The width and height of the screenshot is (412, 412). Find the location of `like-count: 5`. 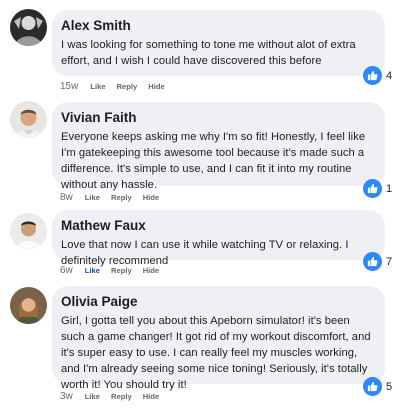

like-count: 5 is located at coordinates (389, 386).